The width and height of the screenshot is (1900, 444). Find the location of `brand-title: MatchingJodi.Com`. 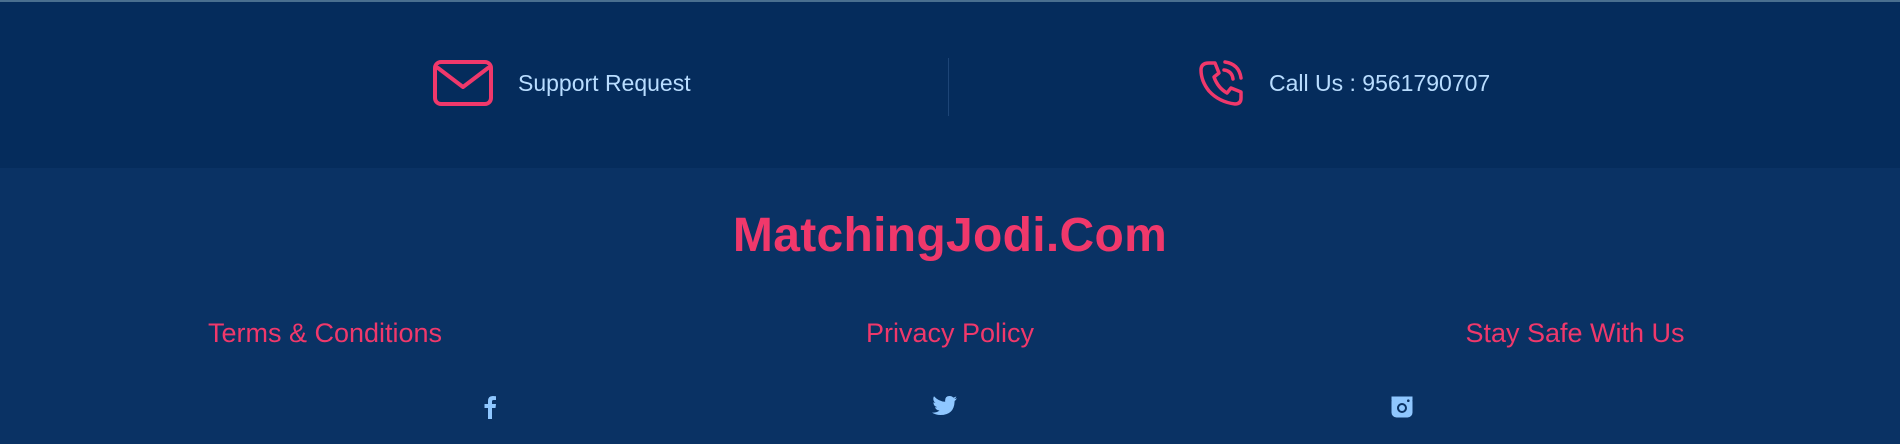

brand-title: MatchingJodi.Com is located at coordinates (950, 235).